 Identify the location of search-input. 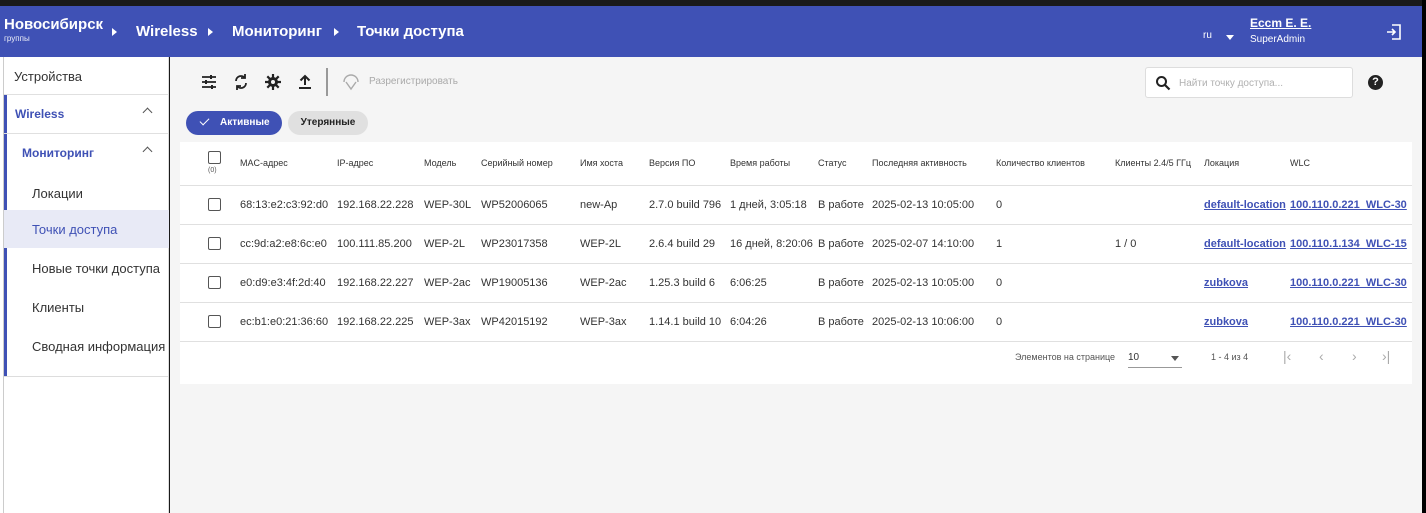
(1259, 83).